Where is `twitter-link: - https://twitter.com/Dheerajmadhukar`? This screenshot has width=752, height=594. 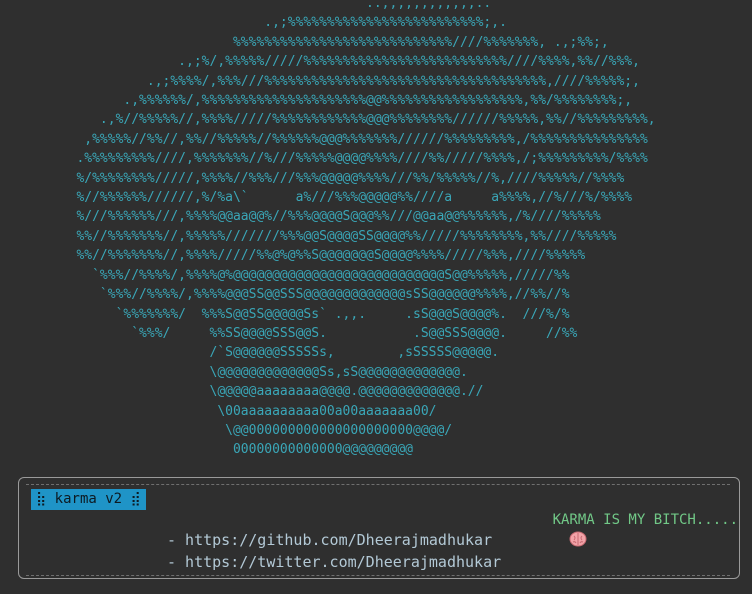 twitter-link: - https://twitter.com/Dheerajmadhukar is located at coordinates (334, 562).